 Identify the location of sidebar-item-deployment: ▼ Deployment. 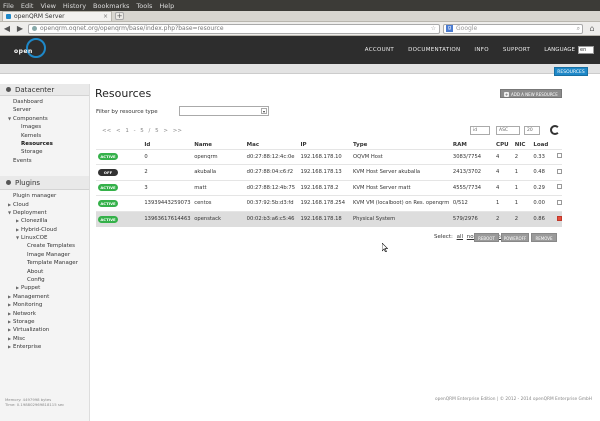
(44, 213).